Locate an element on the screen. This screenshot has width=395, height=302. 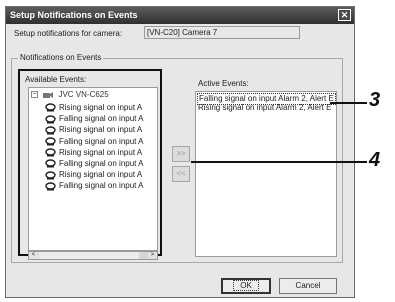
cancel-button: Cancel is located at coordinates (308, 286).